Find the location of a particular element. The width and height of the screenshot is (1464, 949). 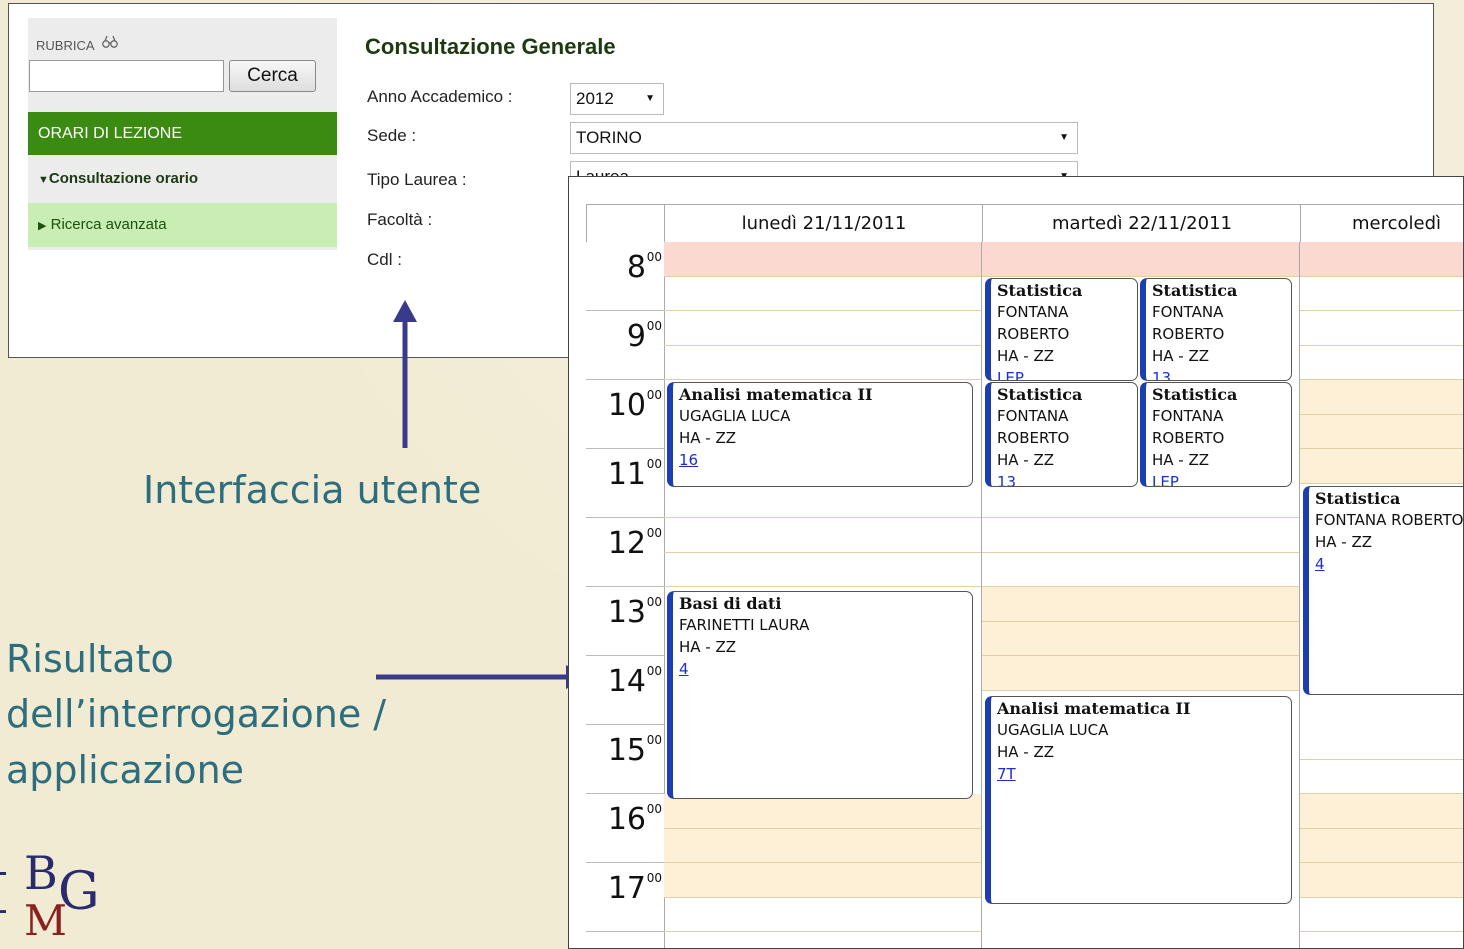

event-statistica-2: Statistica FONTANA ROBERTO HA - ZZ 13 is located at coordinates (1216, 329).